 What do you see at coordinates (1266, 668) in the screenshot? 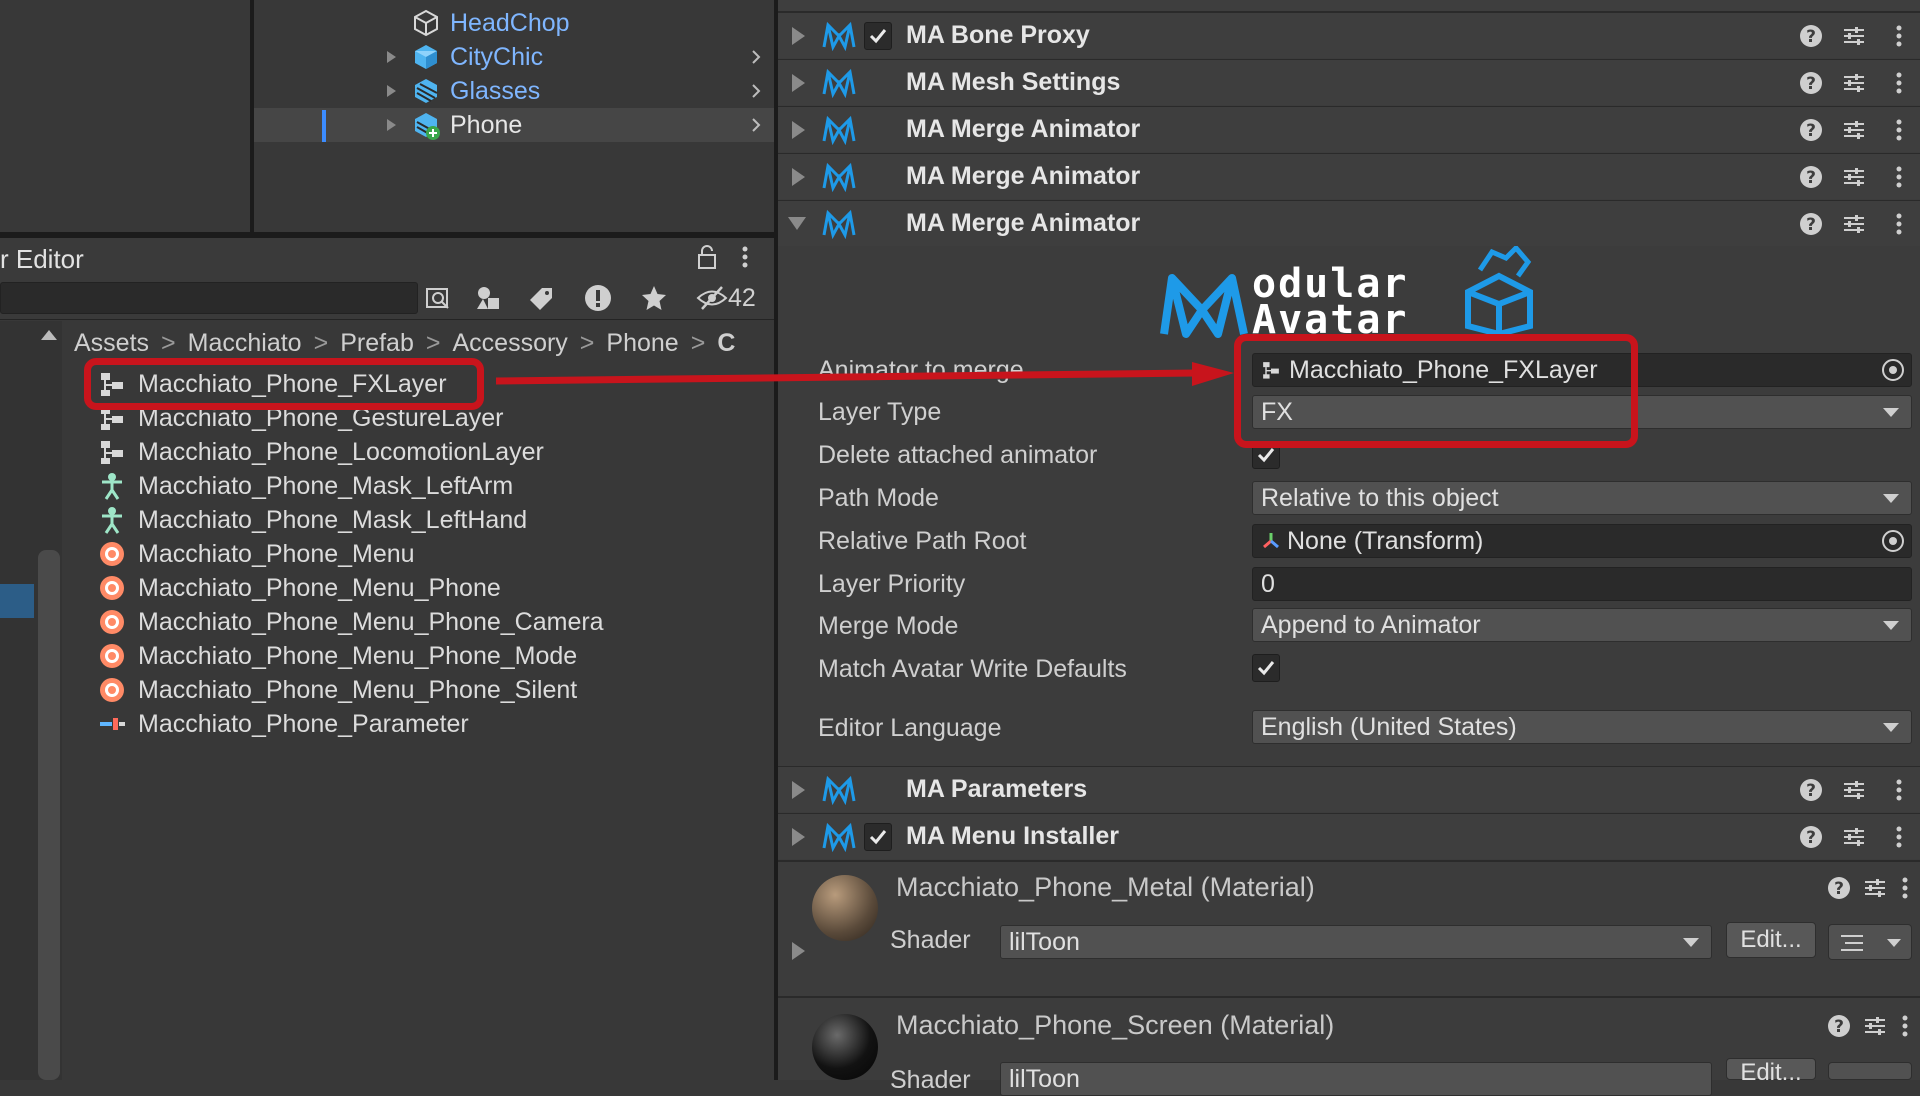
I see `match-write-defaults-checkbox` at bounding box center [1266, 668].